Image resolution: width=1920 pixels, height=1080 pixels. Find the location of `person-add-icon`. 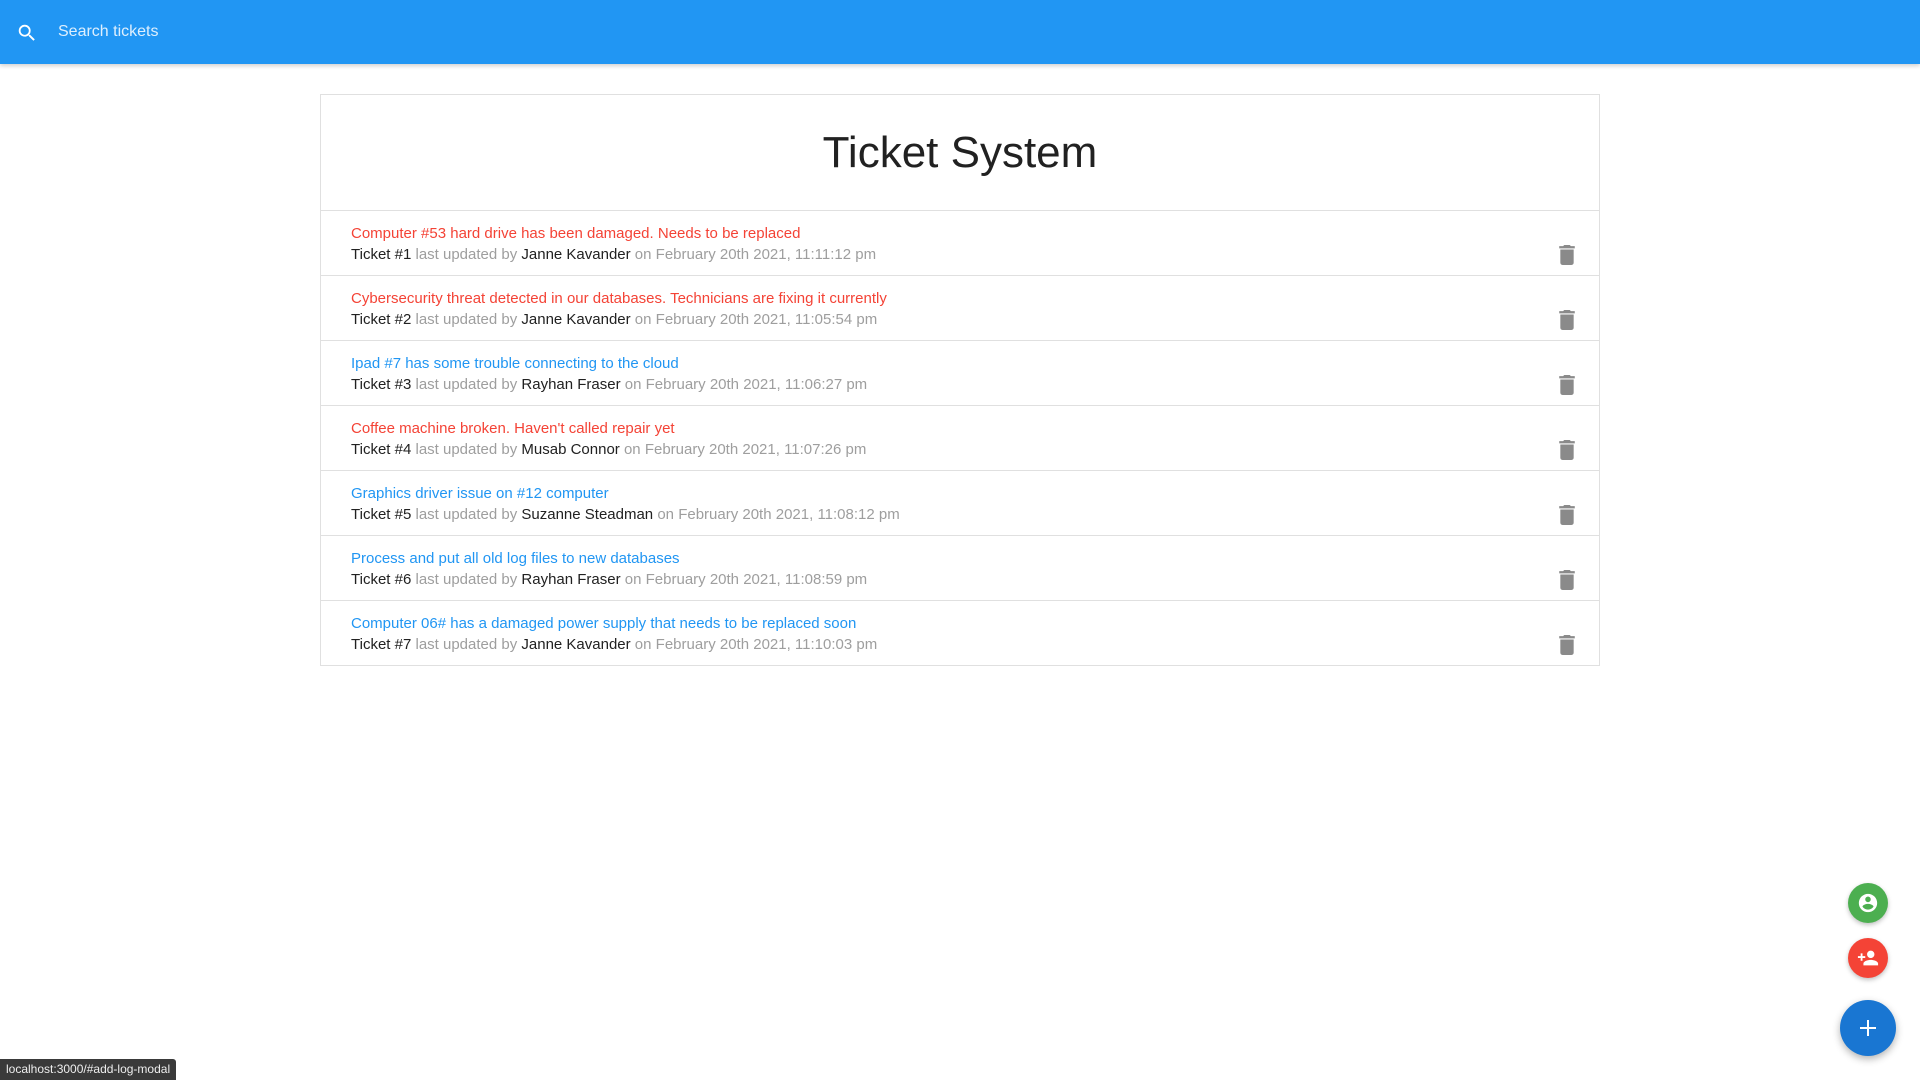

person-add-icon is located at coordinates (1868, 958).